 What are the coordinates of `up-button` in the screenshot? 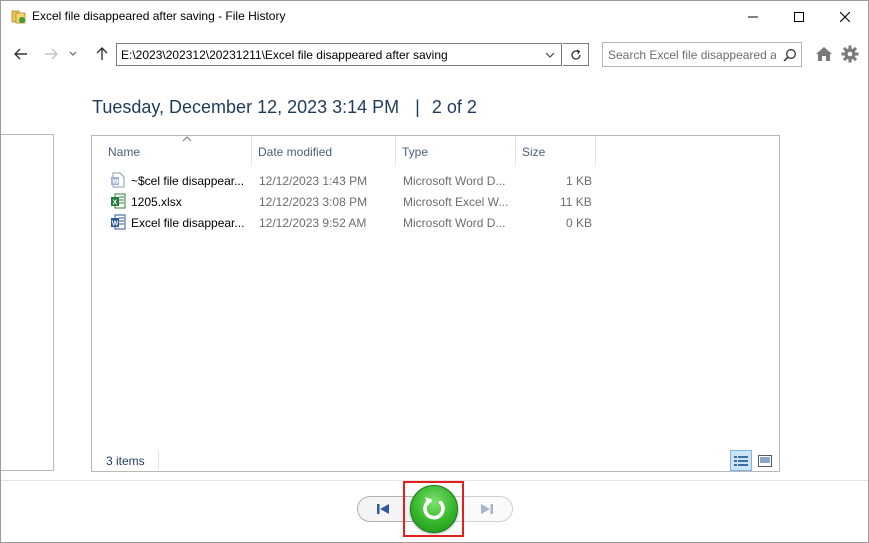 It's located at (102, 54).